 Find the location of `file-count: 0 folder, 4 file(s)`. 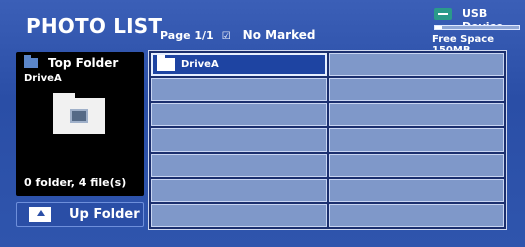

file-count: 0 folder, 4 file(s) is located at coordinates (75, 182).